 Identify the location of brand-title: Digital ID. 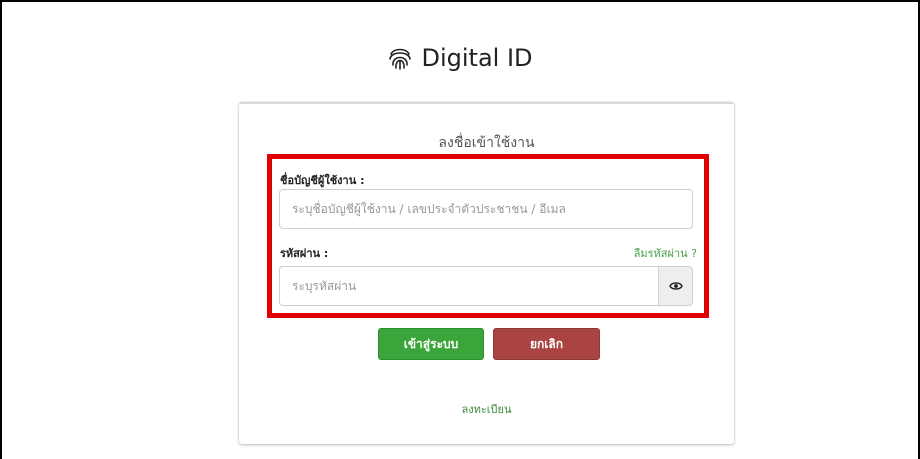
(477, 58).